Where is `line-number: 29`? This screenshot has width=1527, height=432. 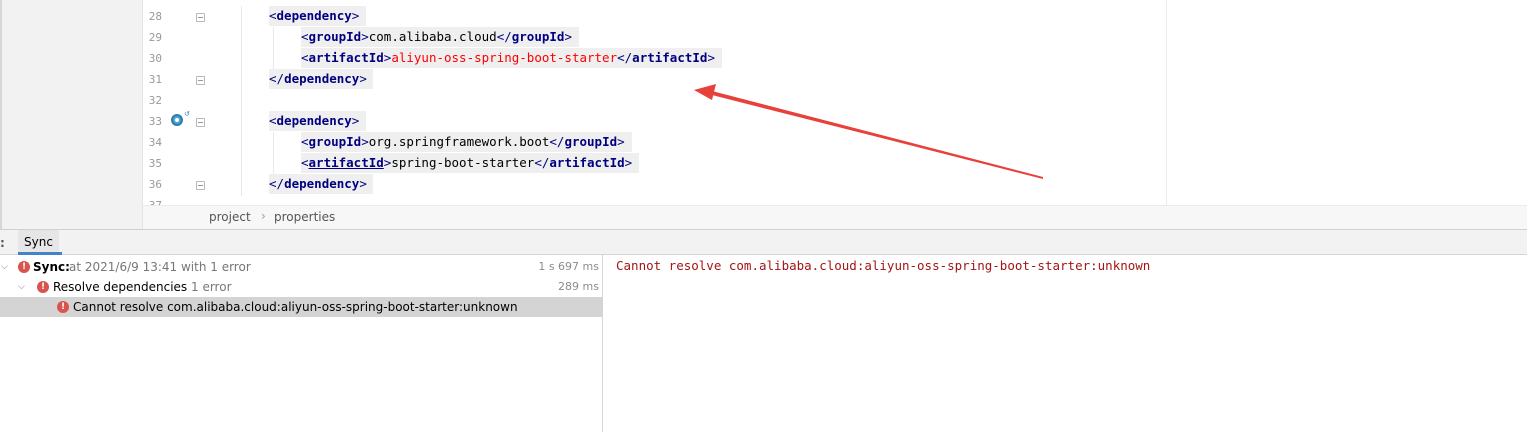
line-number: 29 is located at coordinates (155, 37).